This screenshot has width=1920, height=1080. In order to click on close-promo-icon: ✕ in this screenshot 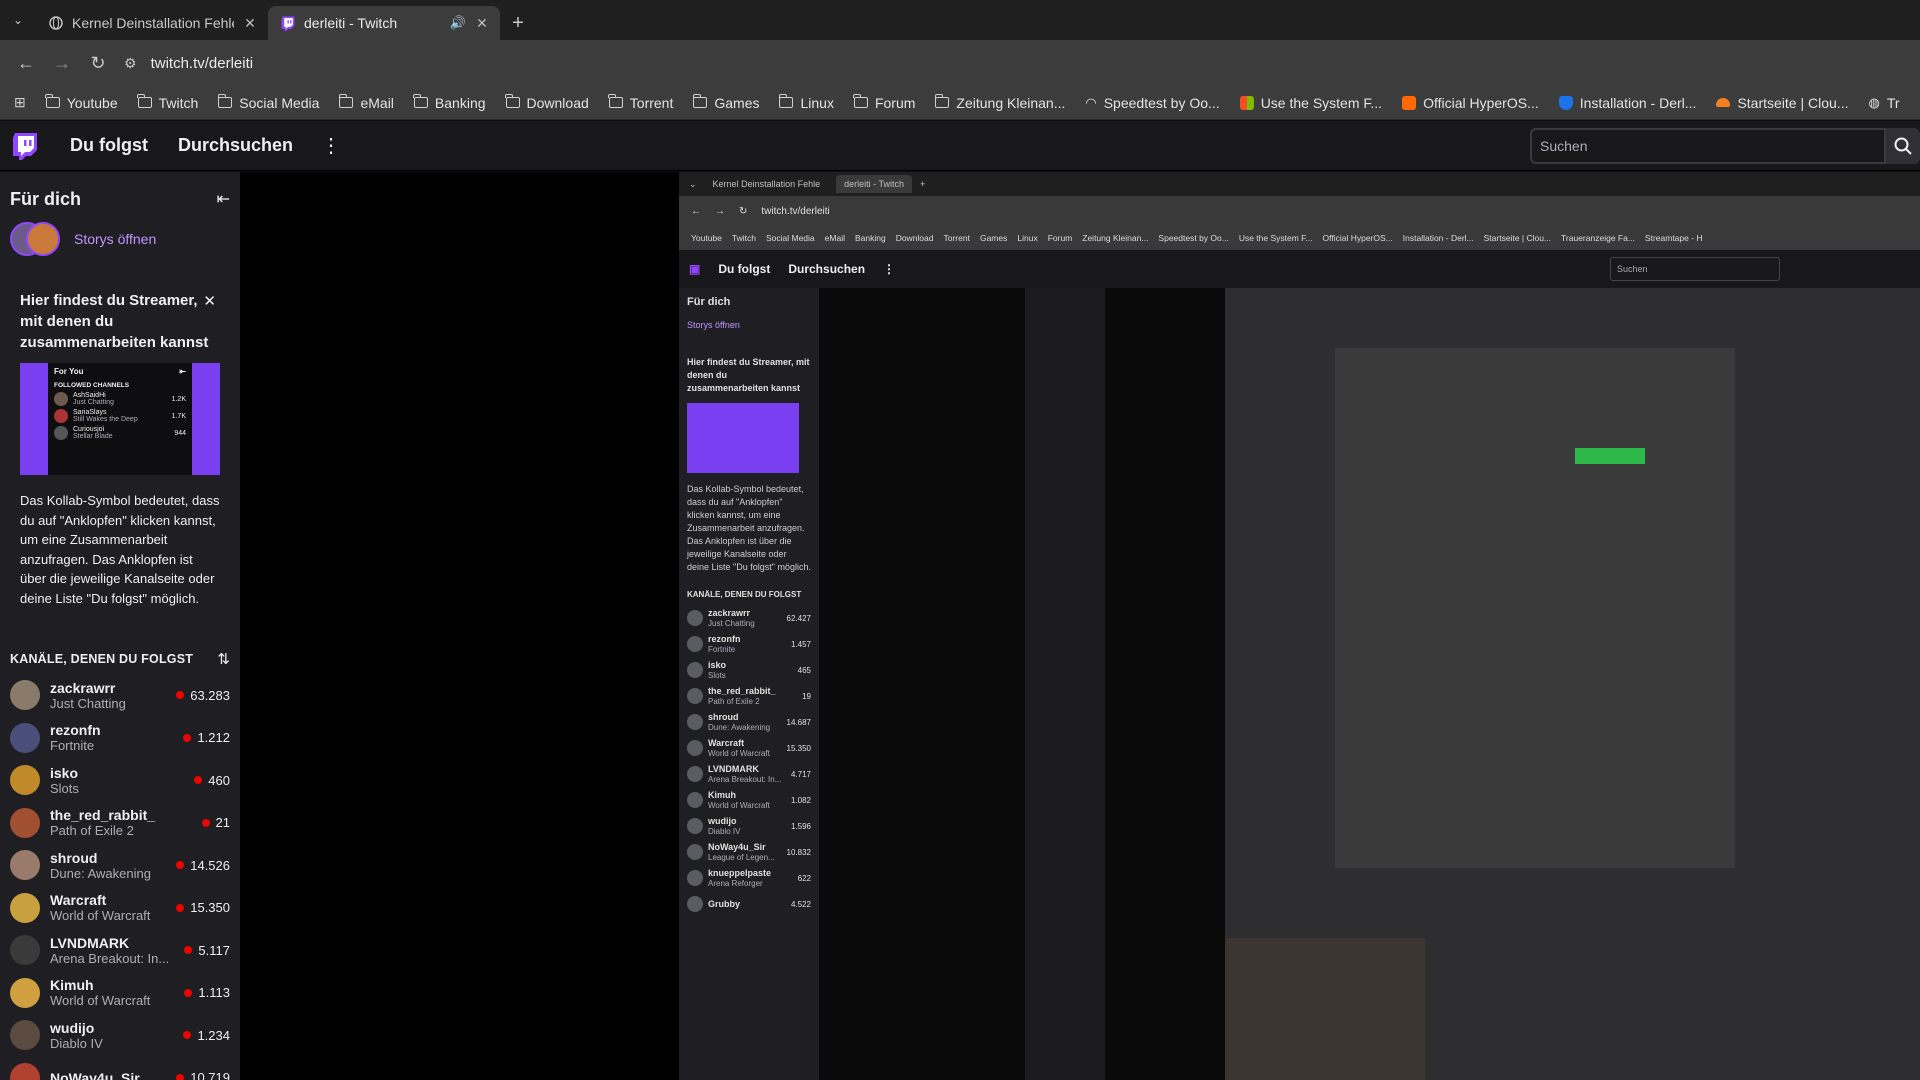, I will do `click(209, 301)`.